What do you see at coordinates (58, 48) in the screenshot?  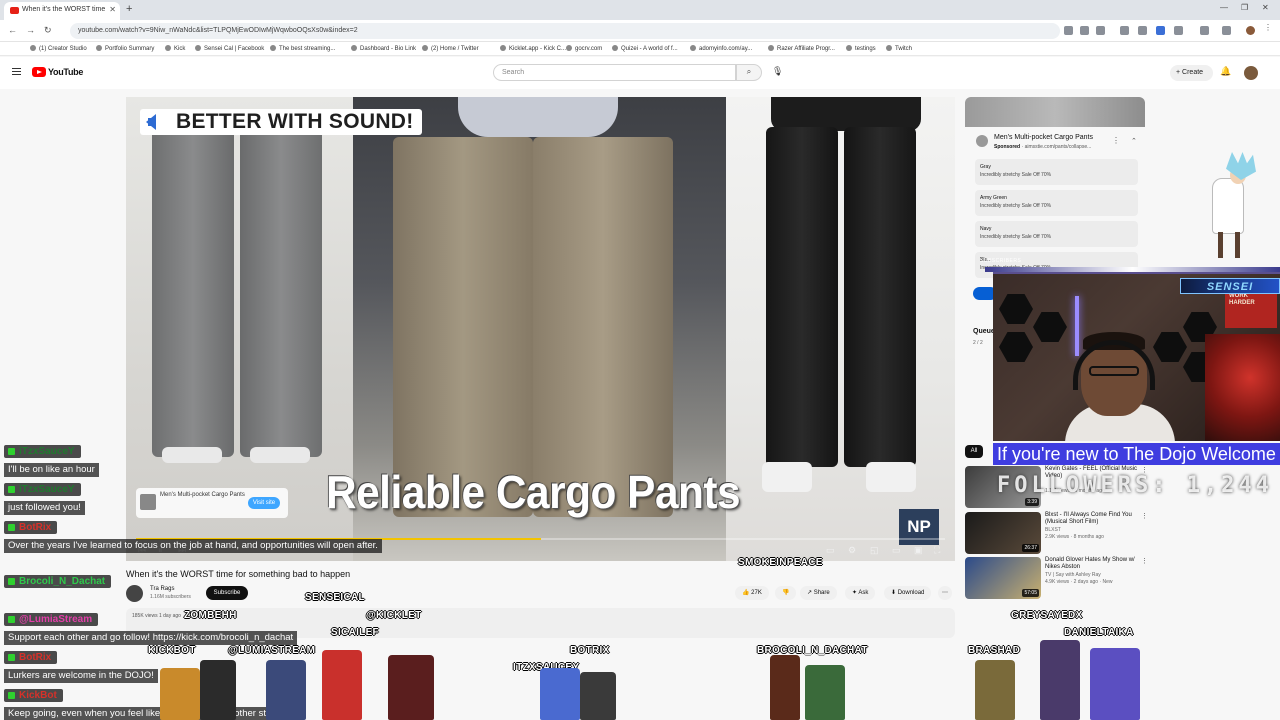 I see `bookmark-item: (1) Creator Studio` at bounding box center [58, 48].